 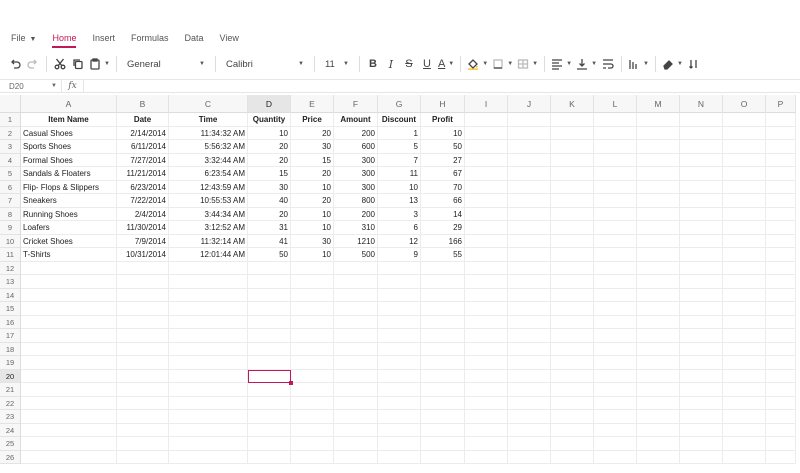 What do you see at coordinates (443, 133) in the screenshot?
I see `table-cell: 10` at bounding box center [443, 133].